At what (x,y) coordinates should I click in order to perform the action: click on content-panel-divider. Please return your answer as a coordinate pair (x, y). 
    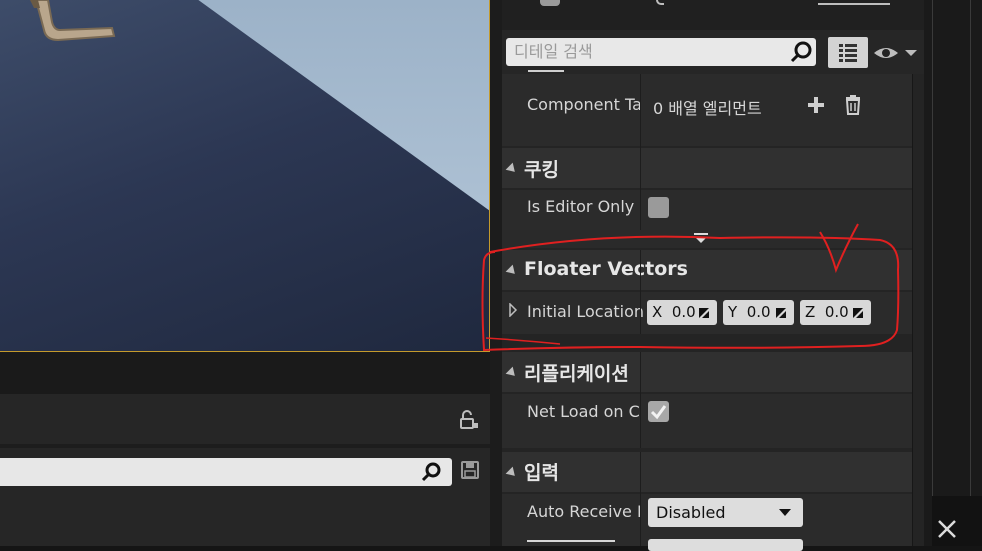
    Looking at the image, I should click on (245, 446).